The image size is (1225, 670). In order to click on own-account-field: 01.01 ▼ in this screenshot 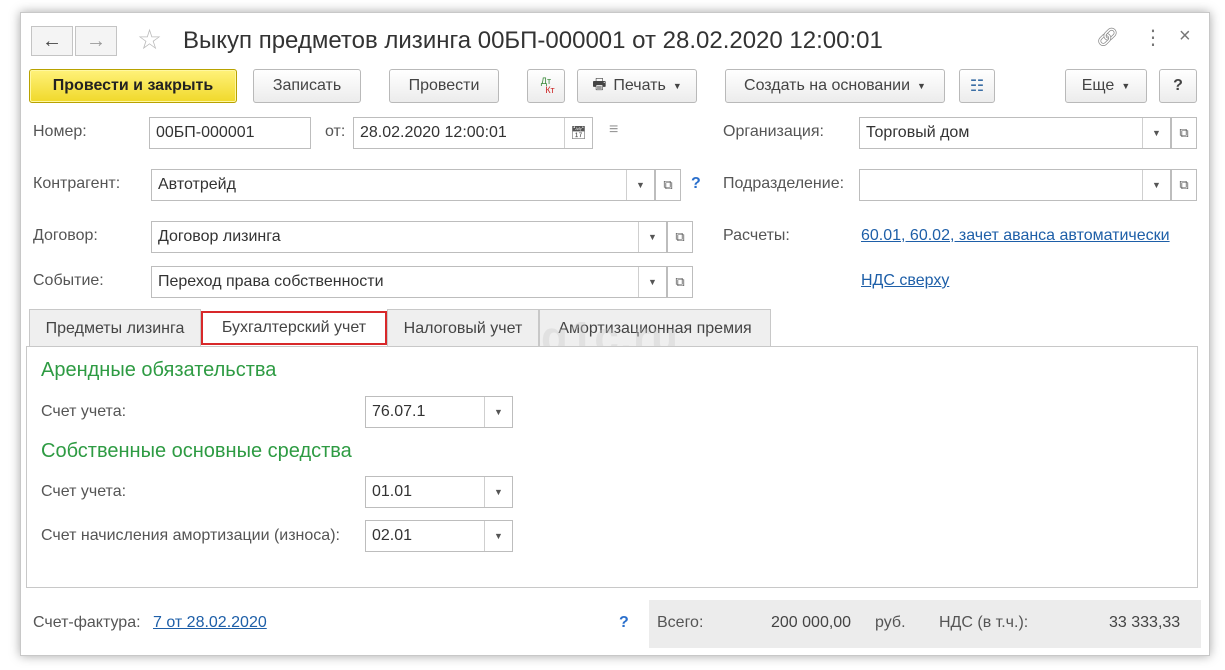, I will do `click(439, 492)`.